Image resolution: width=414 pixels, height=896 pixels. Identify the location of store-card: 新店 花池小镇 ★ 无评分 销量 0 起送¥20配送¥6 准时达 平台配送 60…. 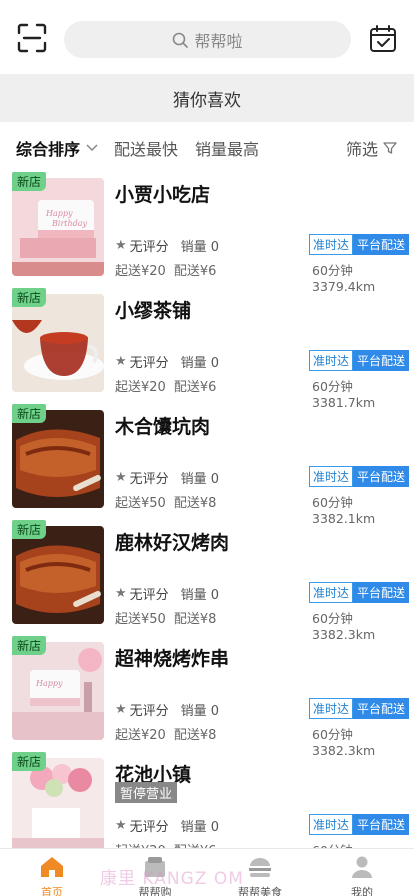
(207, 799).